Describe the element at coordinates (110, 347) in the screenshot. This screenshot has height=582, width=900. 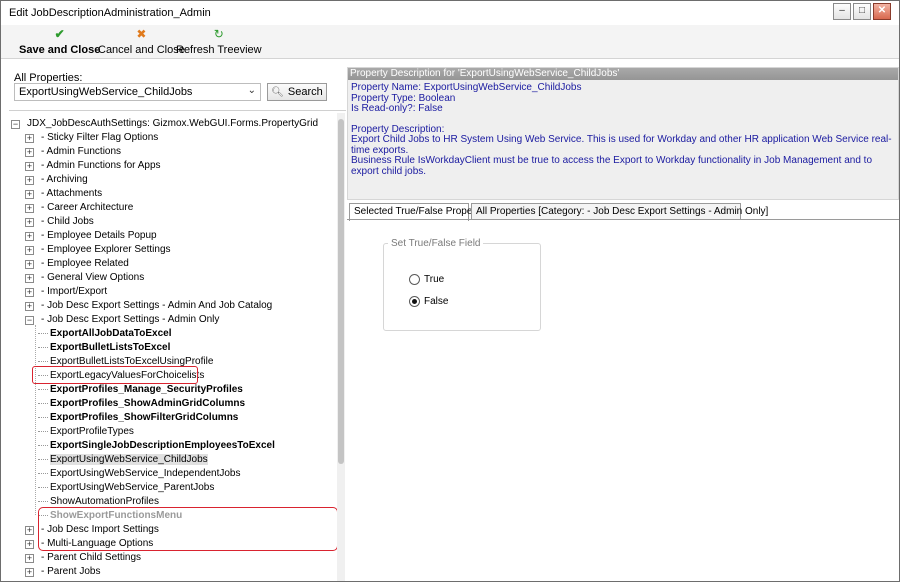
I see `tree-leaf-label: ExportBulletListsToExcel` at that location.